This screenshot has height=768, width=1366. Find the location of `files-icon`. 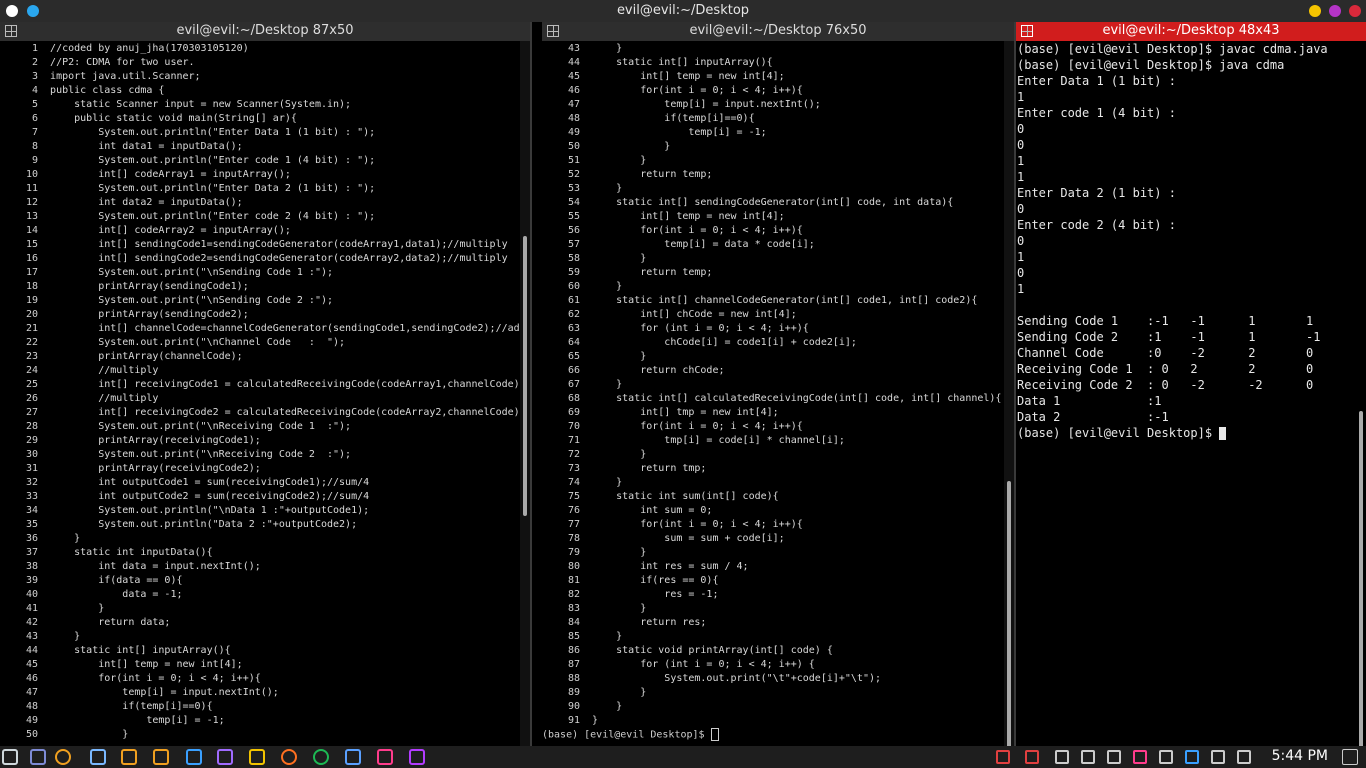

files-icon is located at coordinates (129, 757).